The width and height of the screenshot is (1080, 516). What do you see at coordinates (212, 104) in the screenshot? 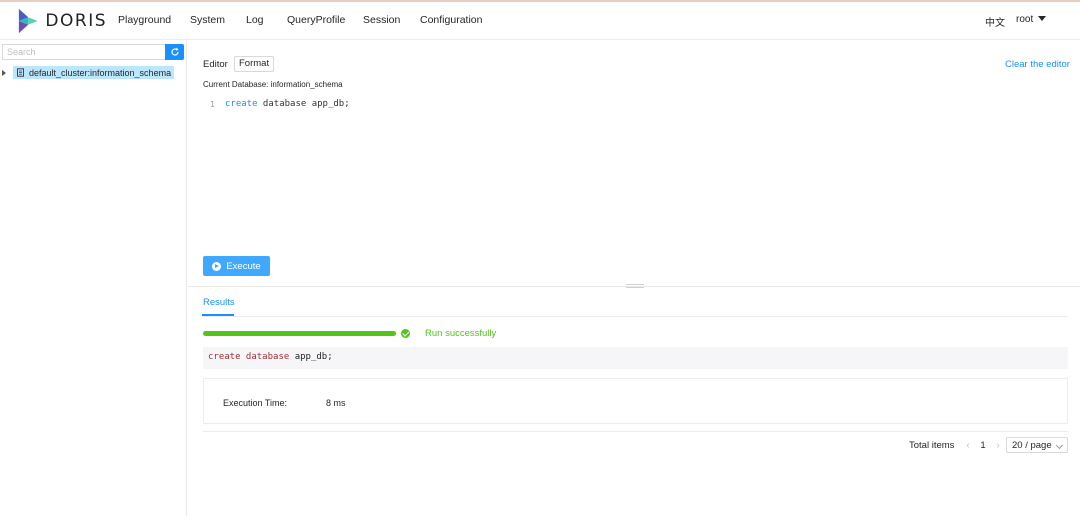
I see `line-number: 1` at bounding box center [212, 104].